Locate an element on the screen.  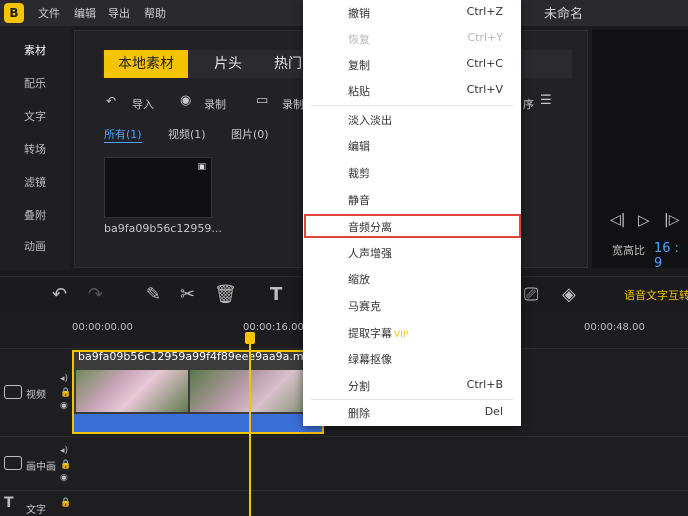
pip-track-icon is located at coordinates (13, 463).